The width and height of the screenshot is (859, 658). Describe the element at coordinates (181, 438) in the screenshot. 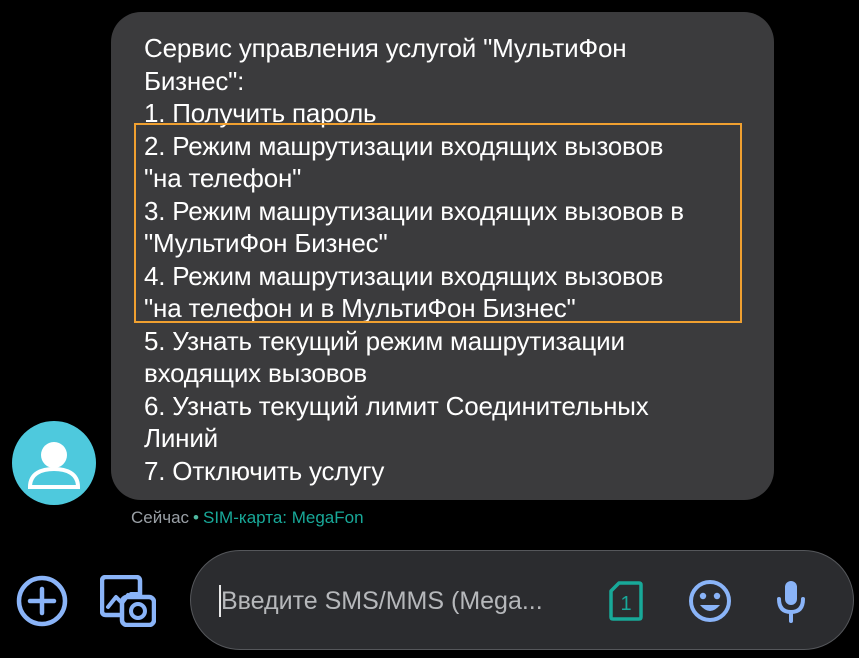

I see `message-line: Линий` at that location.